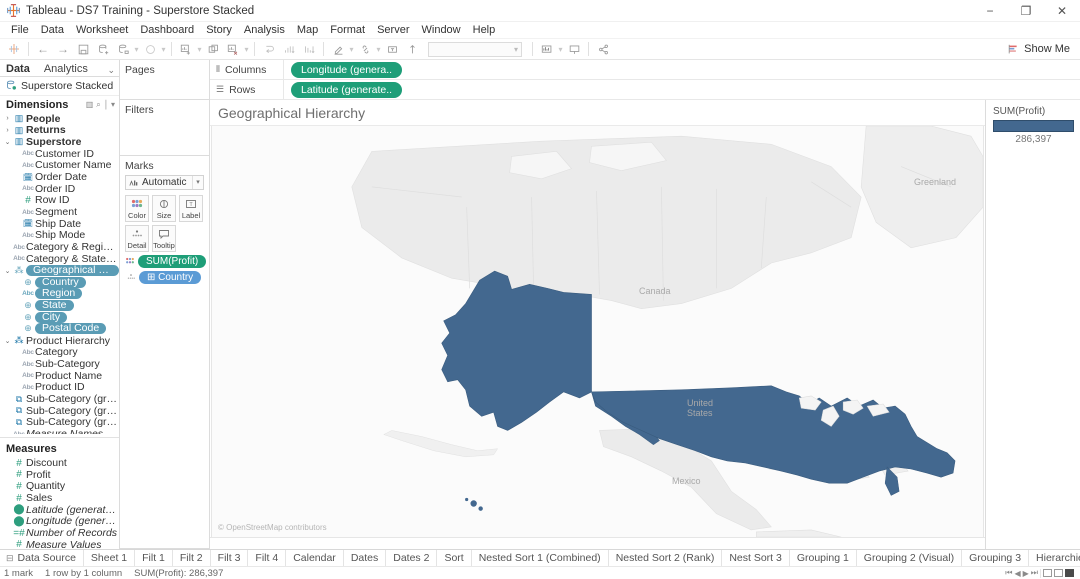 This screenshot has width=1080, height=579. What do you see at coordinates (233, 49) in the screenshot?
I see `clear-sheet-icon` at bounding box center [233, 49].